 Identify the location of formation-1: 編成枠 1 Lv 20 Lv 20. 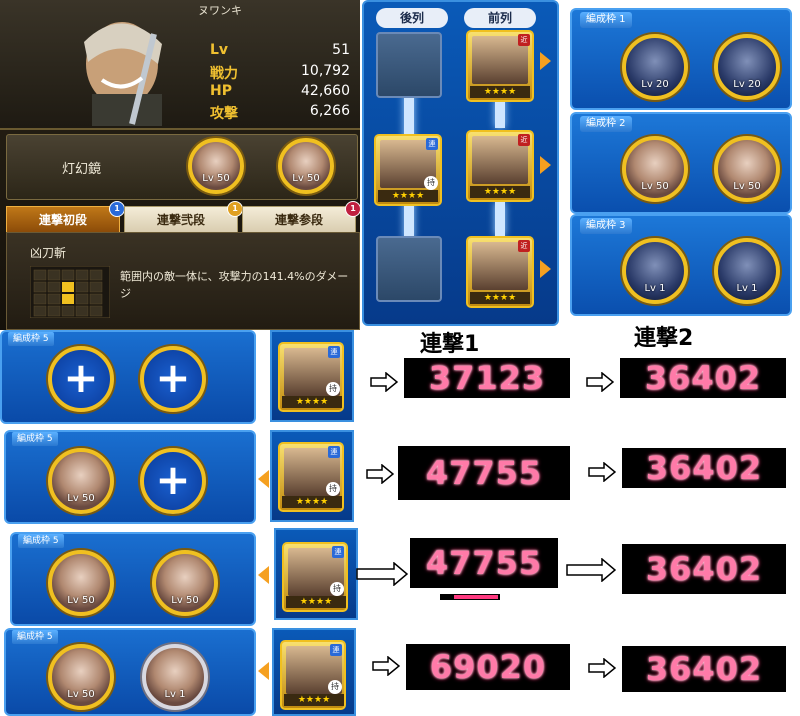
(681, 59).